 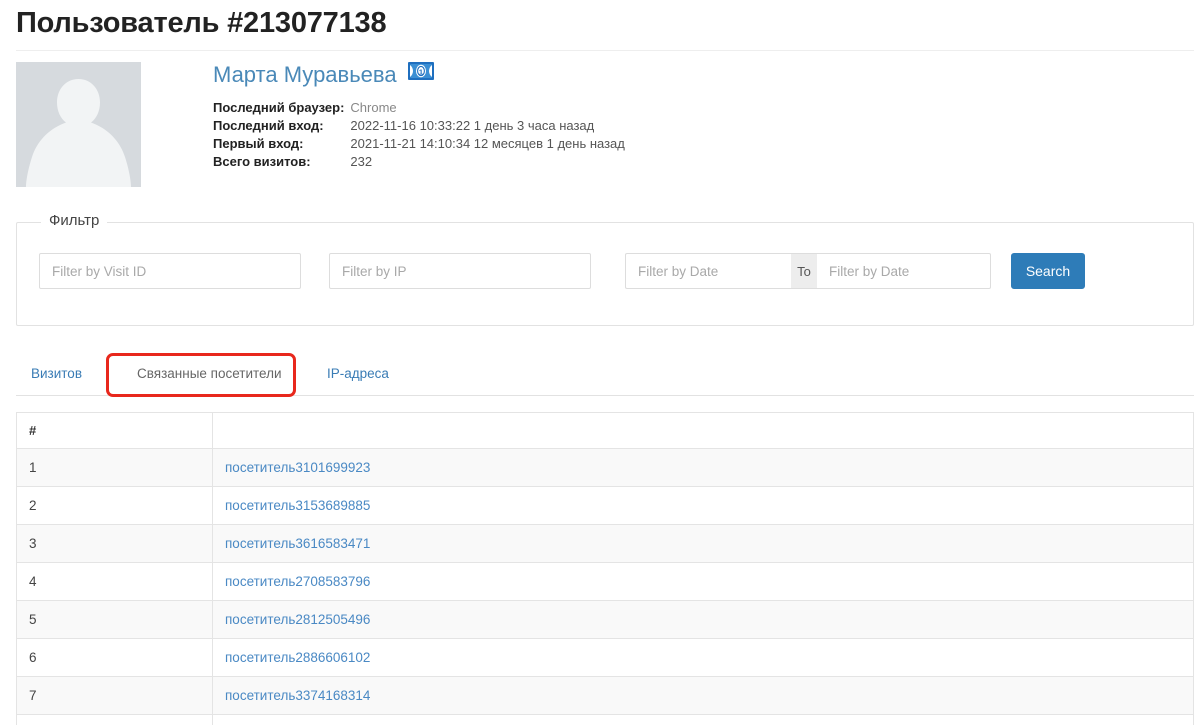 I want to click on visitor-link: посетитель3616583471, so click(x=297, y=543).